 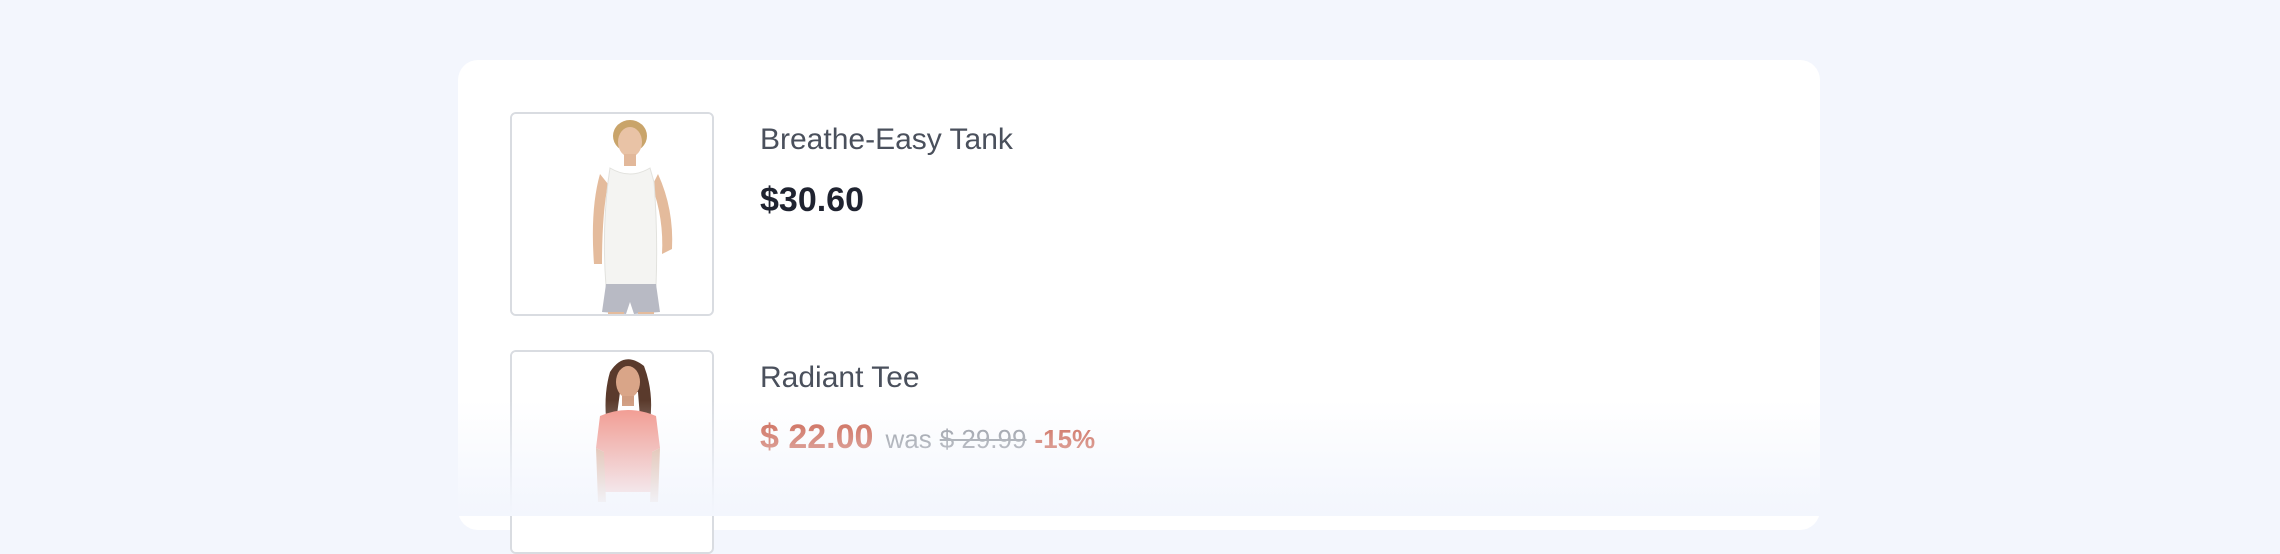 What do you see at coordinates (812, 200) in the screenshot?
I see `product-price: $30.60` at bounding box center [812, 200].